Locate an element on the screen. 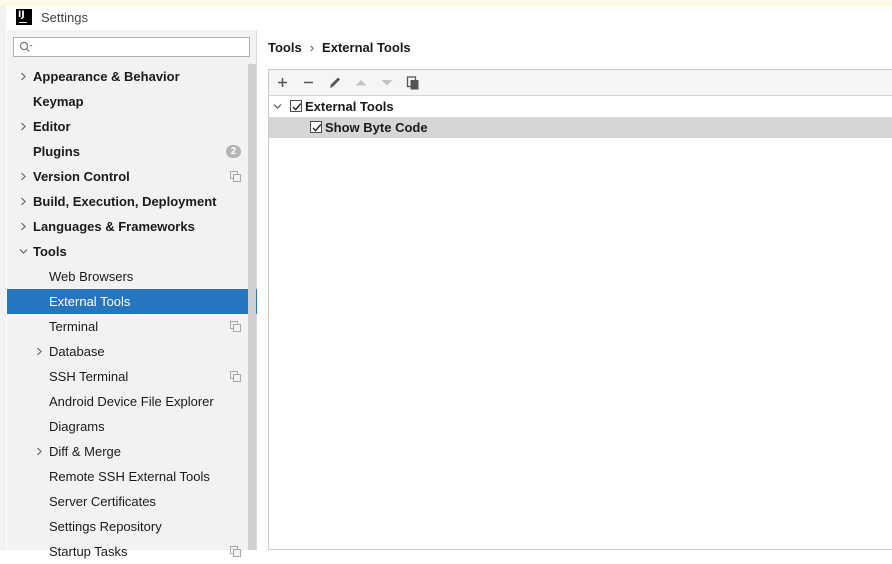 This screenshot has width=892, height=564. copy-icon is located at coordinates (412, 83).